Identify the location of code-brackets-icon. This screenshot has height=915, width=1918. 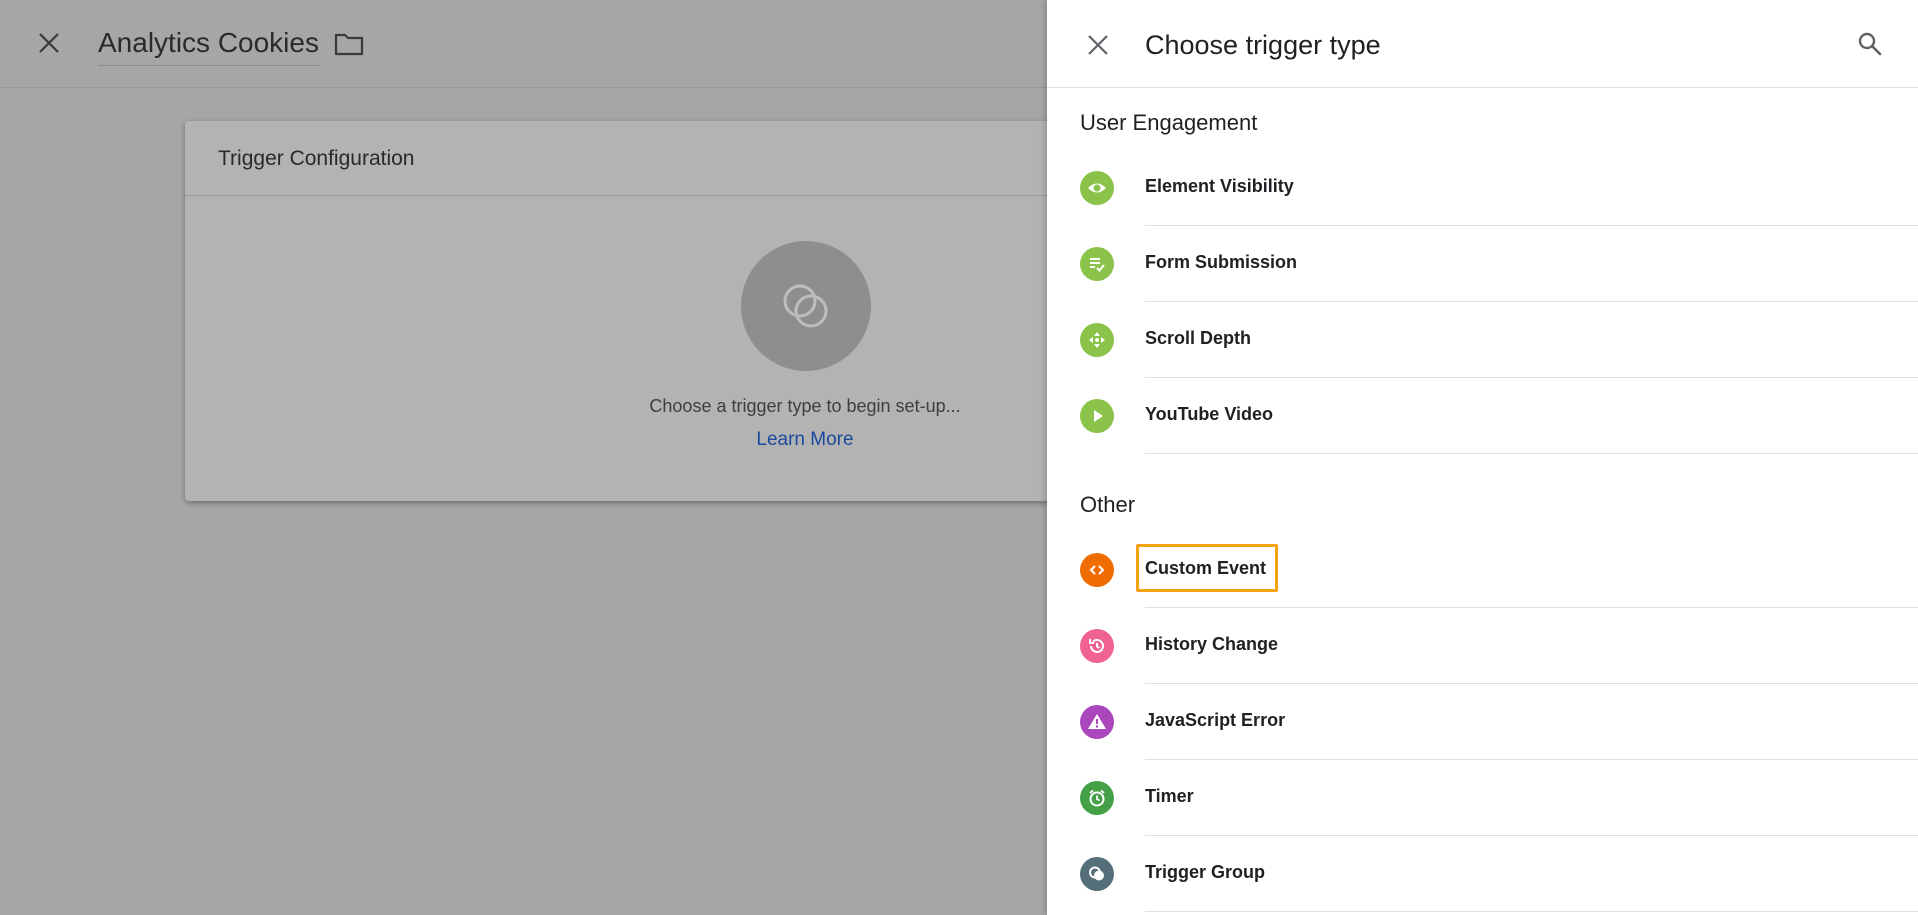
(1097, 570).